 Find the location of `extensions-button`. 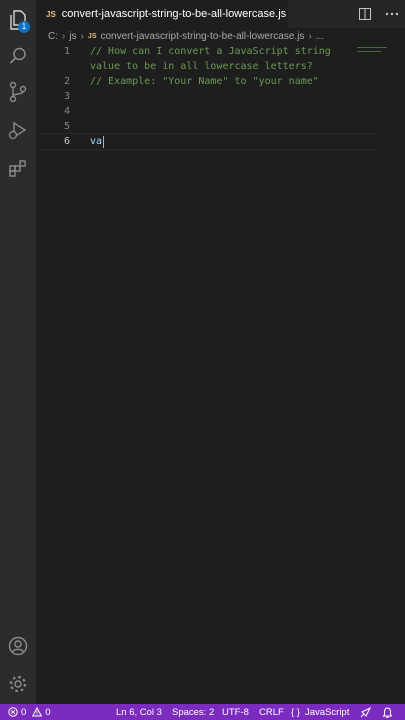

extensions-button is located at coordinates (18, 168).